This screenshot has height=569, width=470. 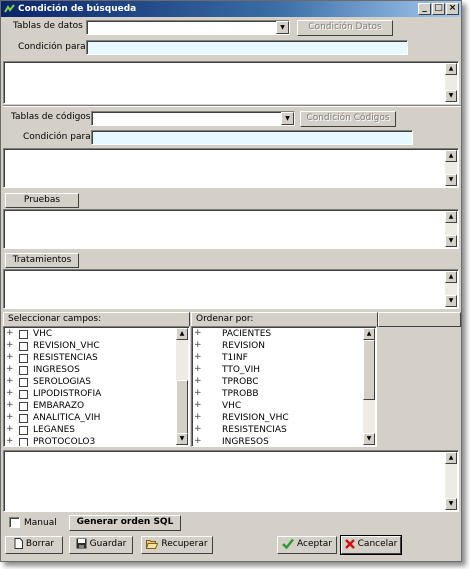 What do you see at coordinates (424, 9) in the screenshot?
I see `minimize-button: _` at bounding box center [424, 9].